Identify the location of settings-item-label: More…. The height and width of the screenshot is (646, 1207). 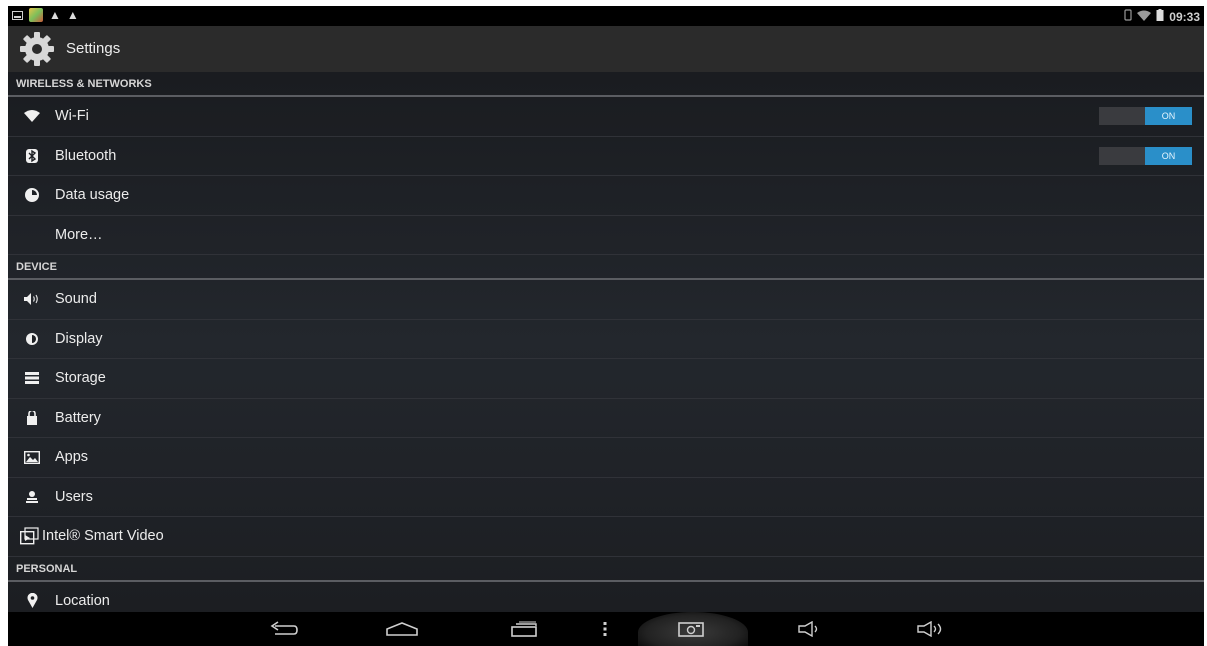
(79, 234).